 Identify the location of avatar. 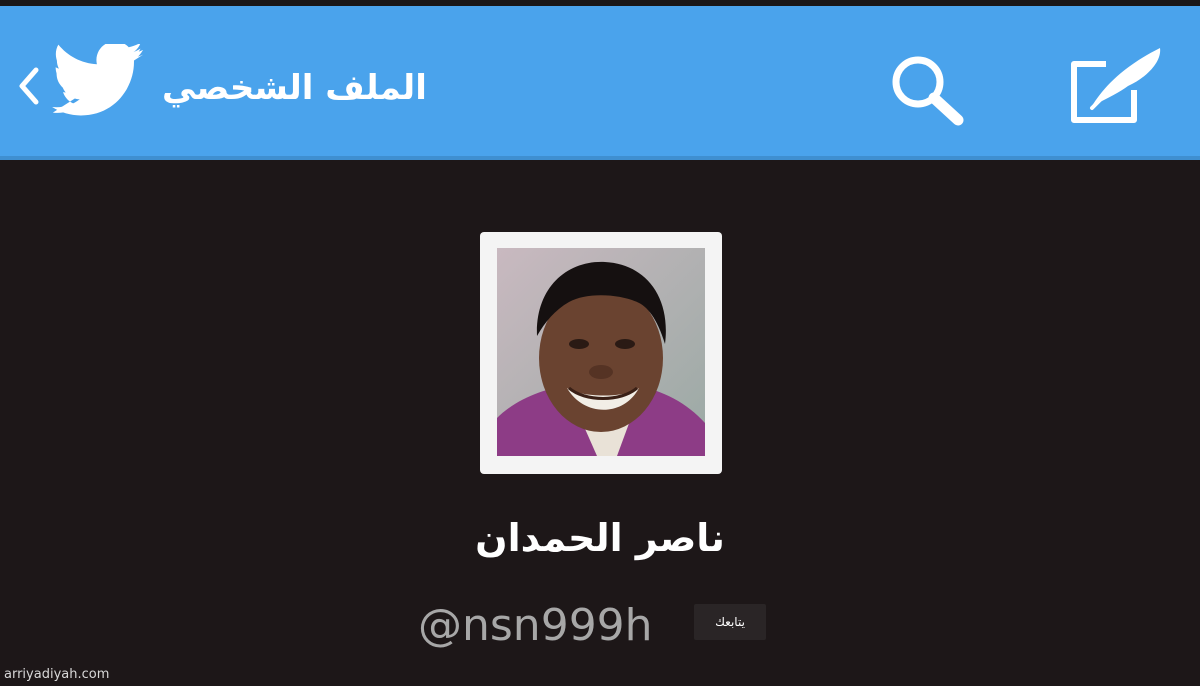
(601, 352).